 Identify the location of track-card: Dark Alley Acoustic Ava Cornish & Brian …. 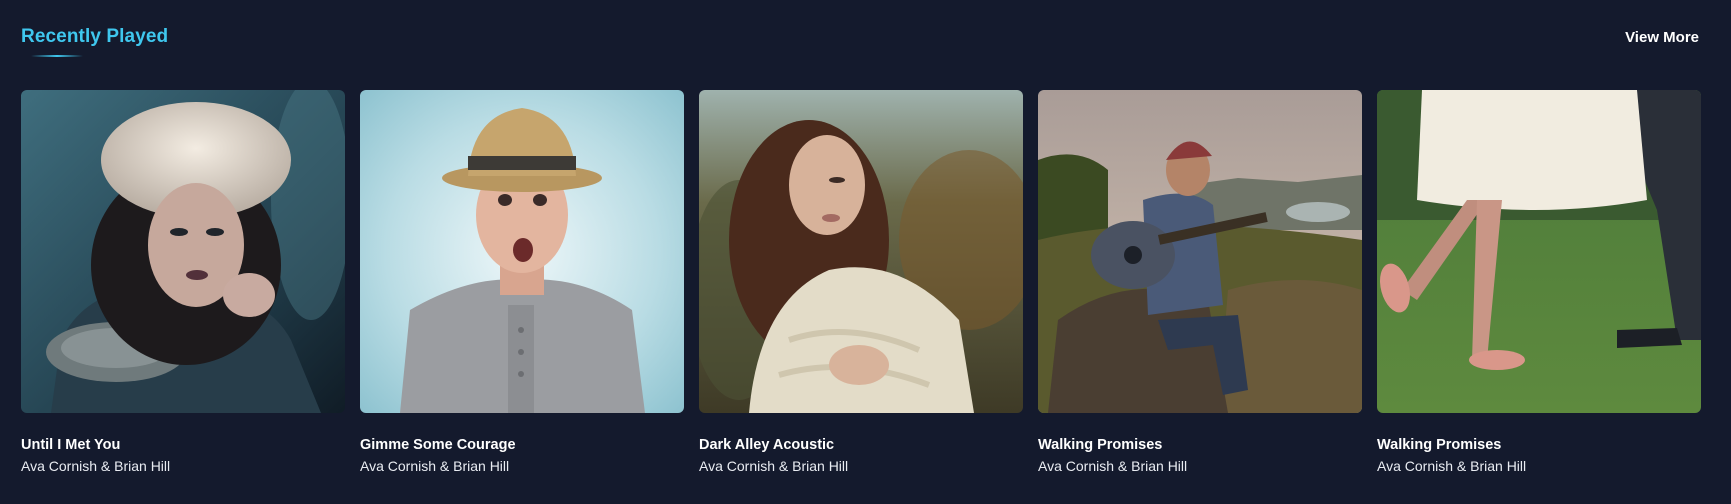
(861, 282).